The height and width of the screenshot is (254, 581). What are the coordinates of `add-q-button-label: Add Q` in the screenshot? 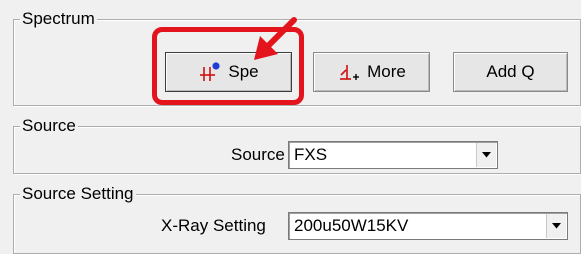 It's located at (510, 71).